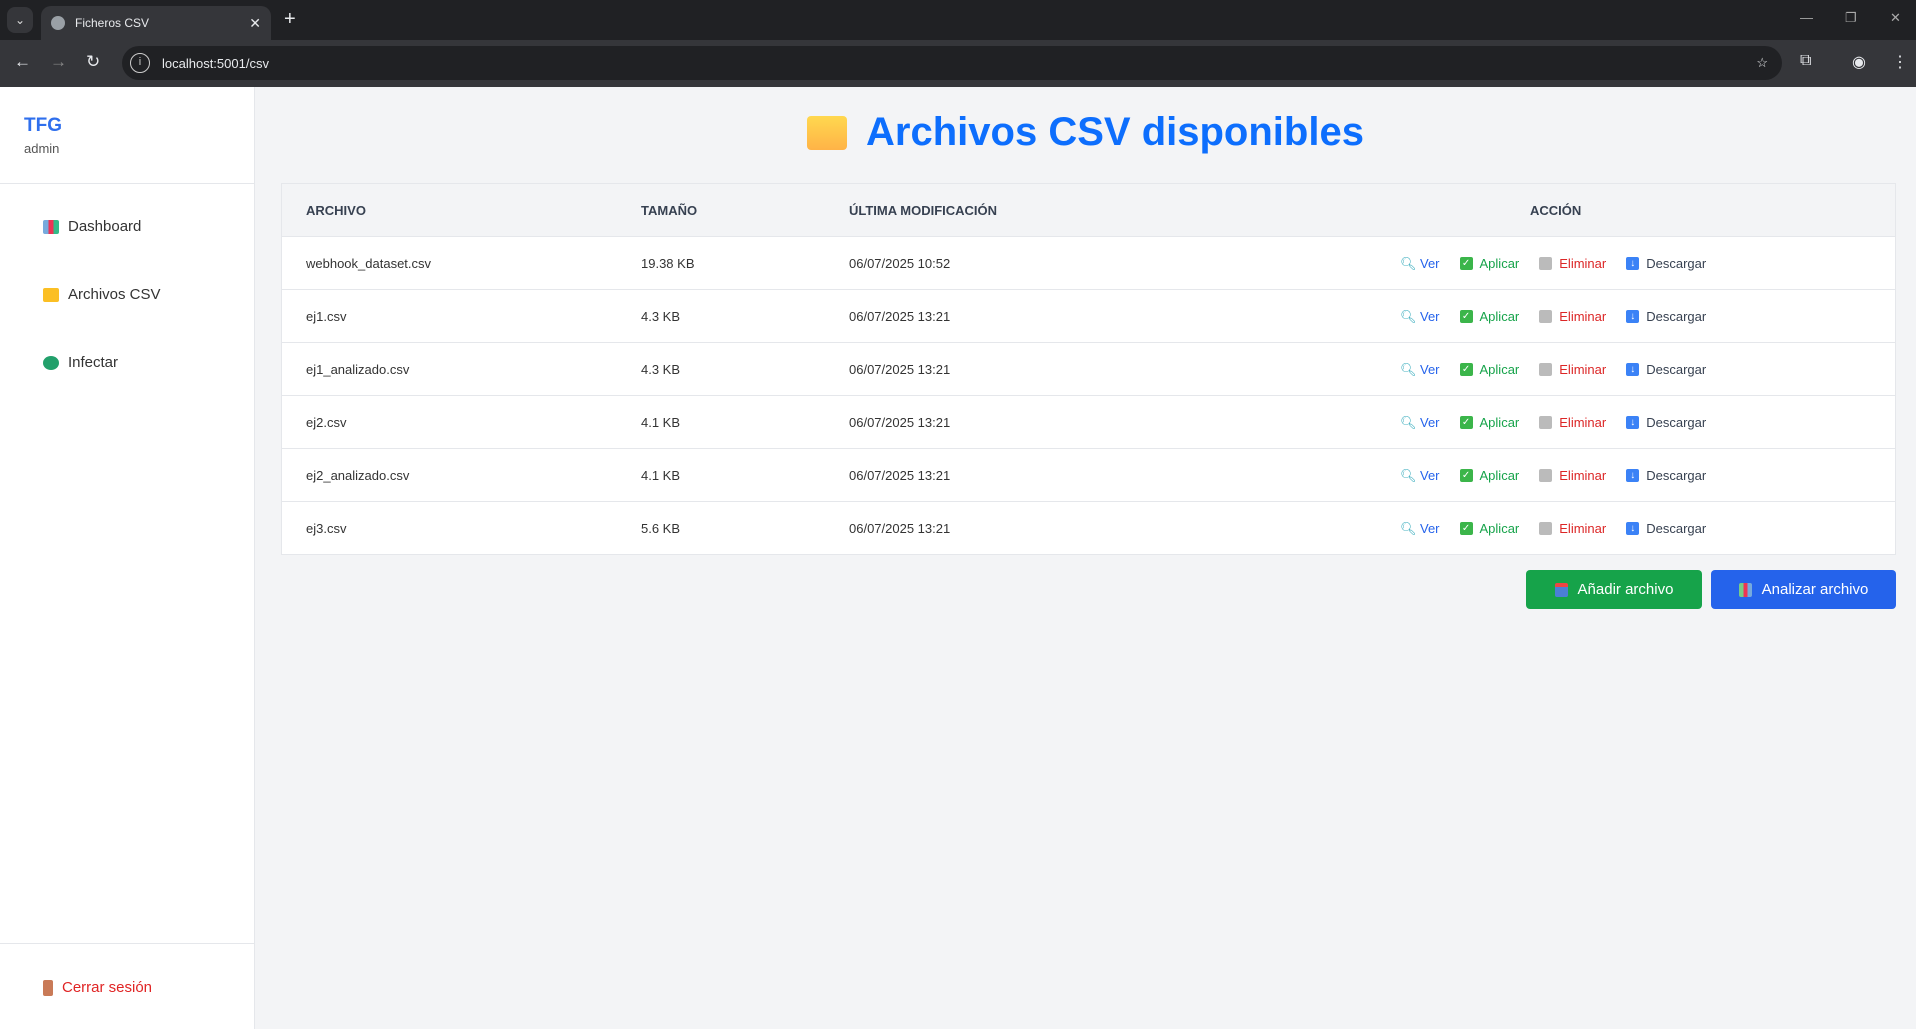 The width and height of the screenshot is (1916, 1029). Describe the element at coordinates (112, 23) in the screenshot. I see `tab-title: Ficheros CSV` at that location.